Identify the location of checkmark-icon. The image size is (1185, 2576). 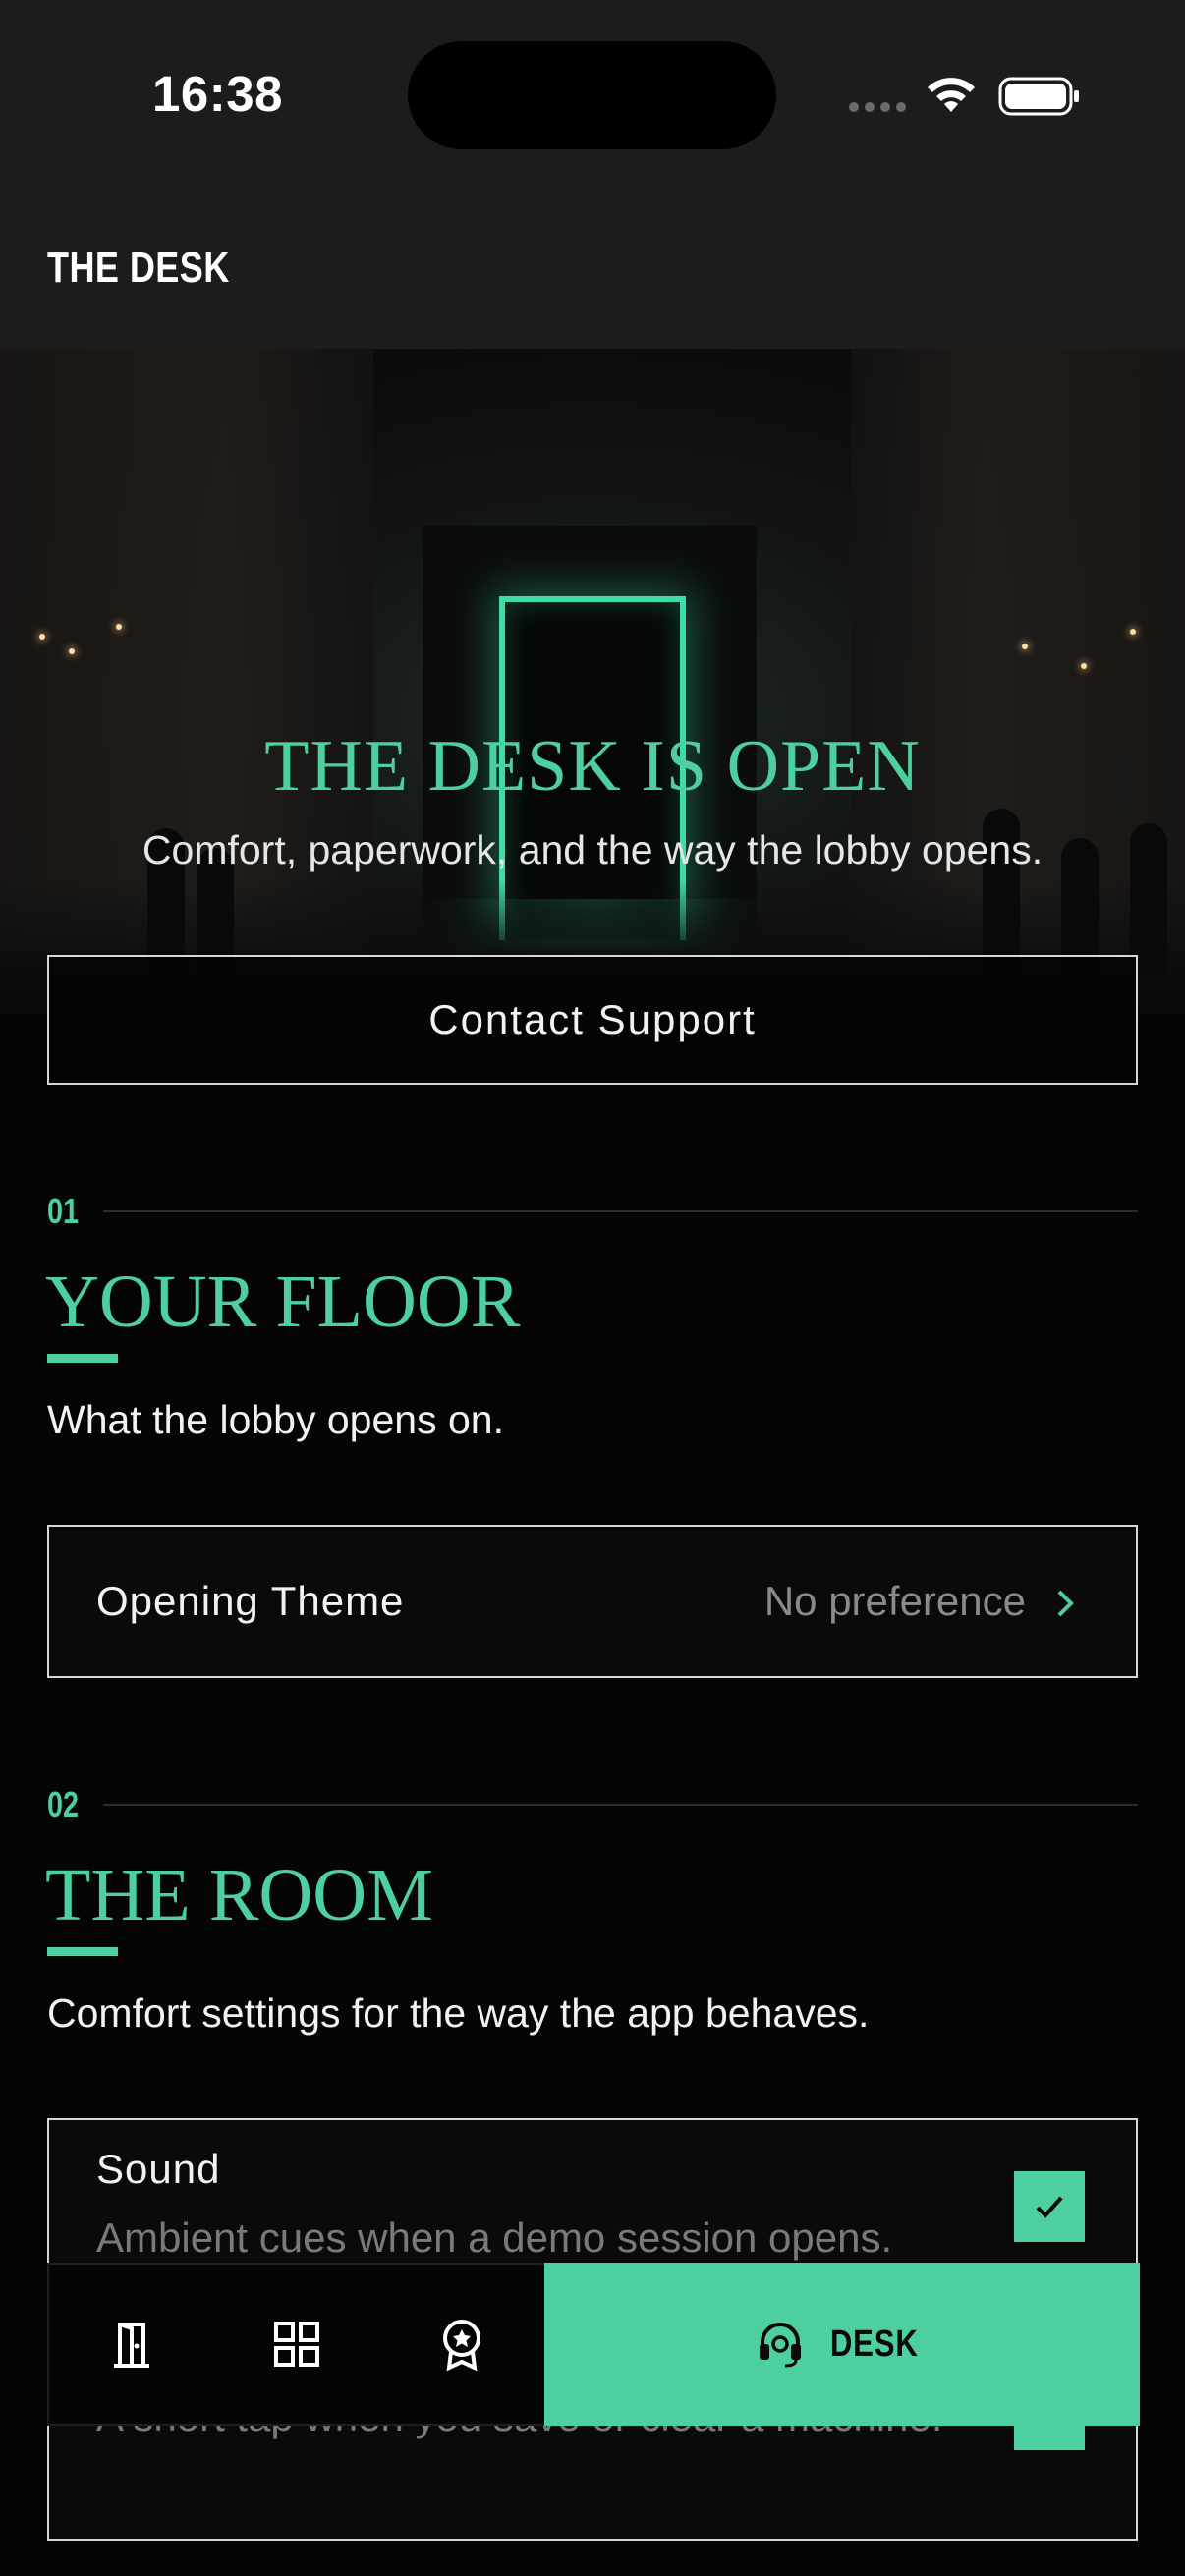
(1049, 2207).